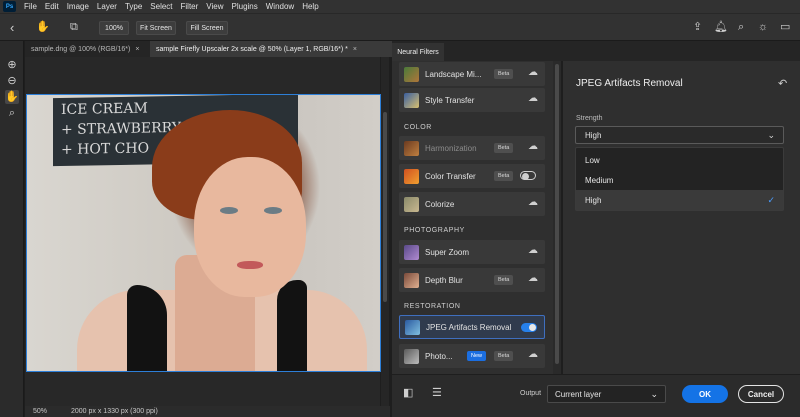 The height and width of the screenshot is (417, 800). What do you see at coordinates (761, 394) in the screenshot?
I see `cancel-button: Cancel` at bounding box center [761, 394].